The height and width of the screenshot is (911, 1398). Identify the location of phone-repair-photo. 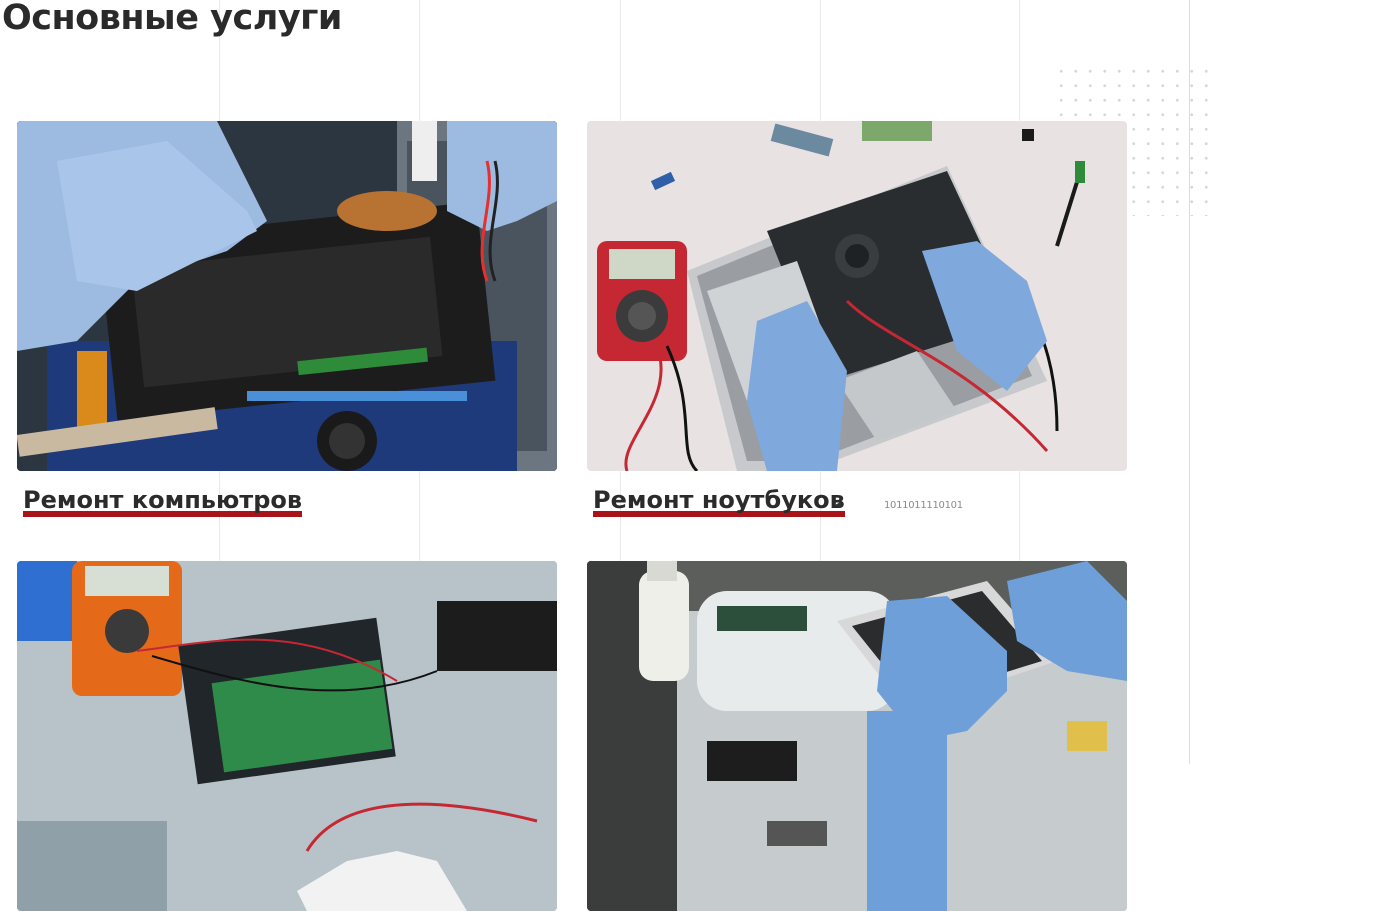
(857, 736).